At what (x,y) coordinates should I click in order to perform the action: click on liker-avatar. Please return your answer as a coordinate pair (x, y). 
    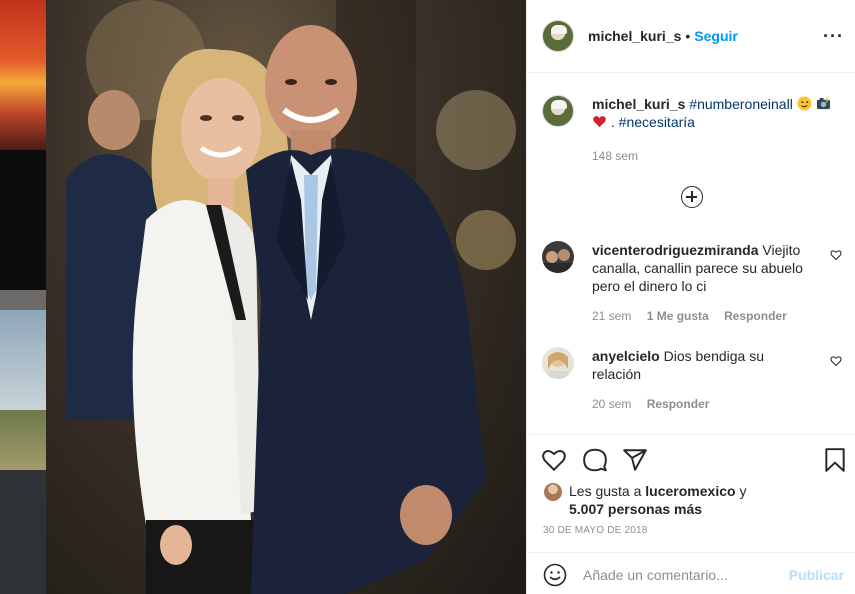
    Looking at the image, I should click on (553, 492).